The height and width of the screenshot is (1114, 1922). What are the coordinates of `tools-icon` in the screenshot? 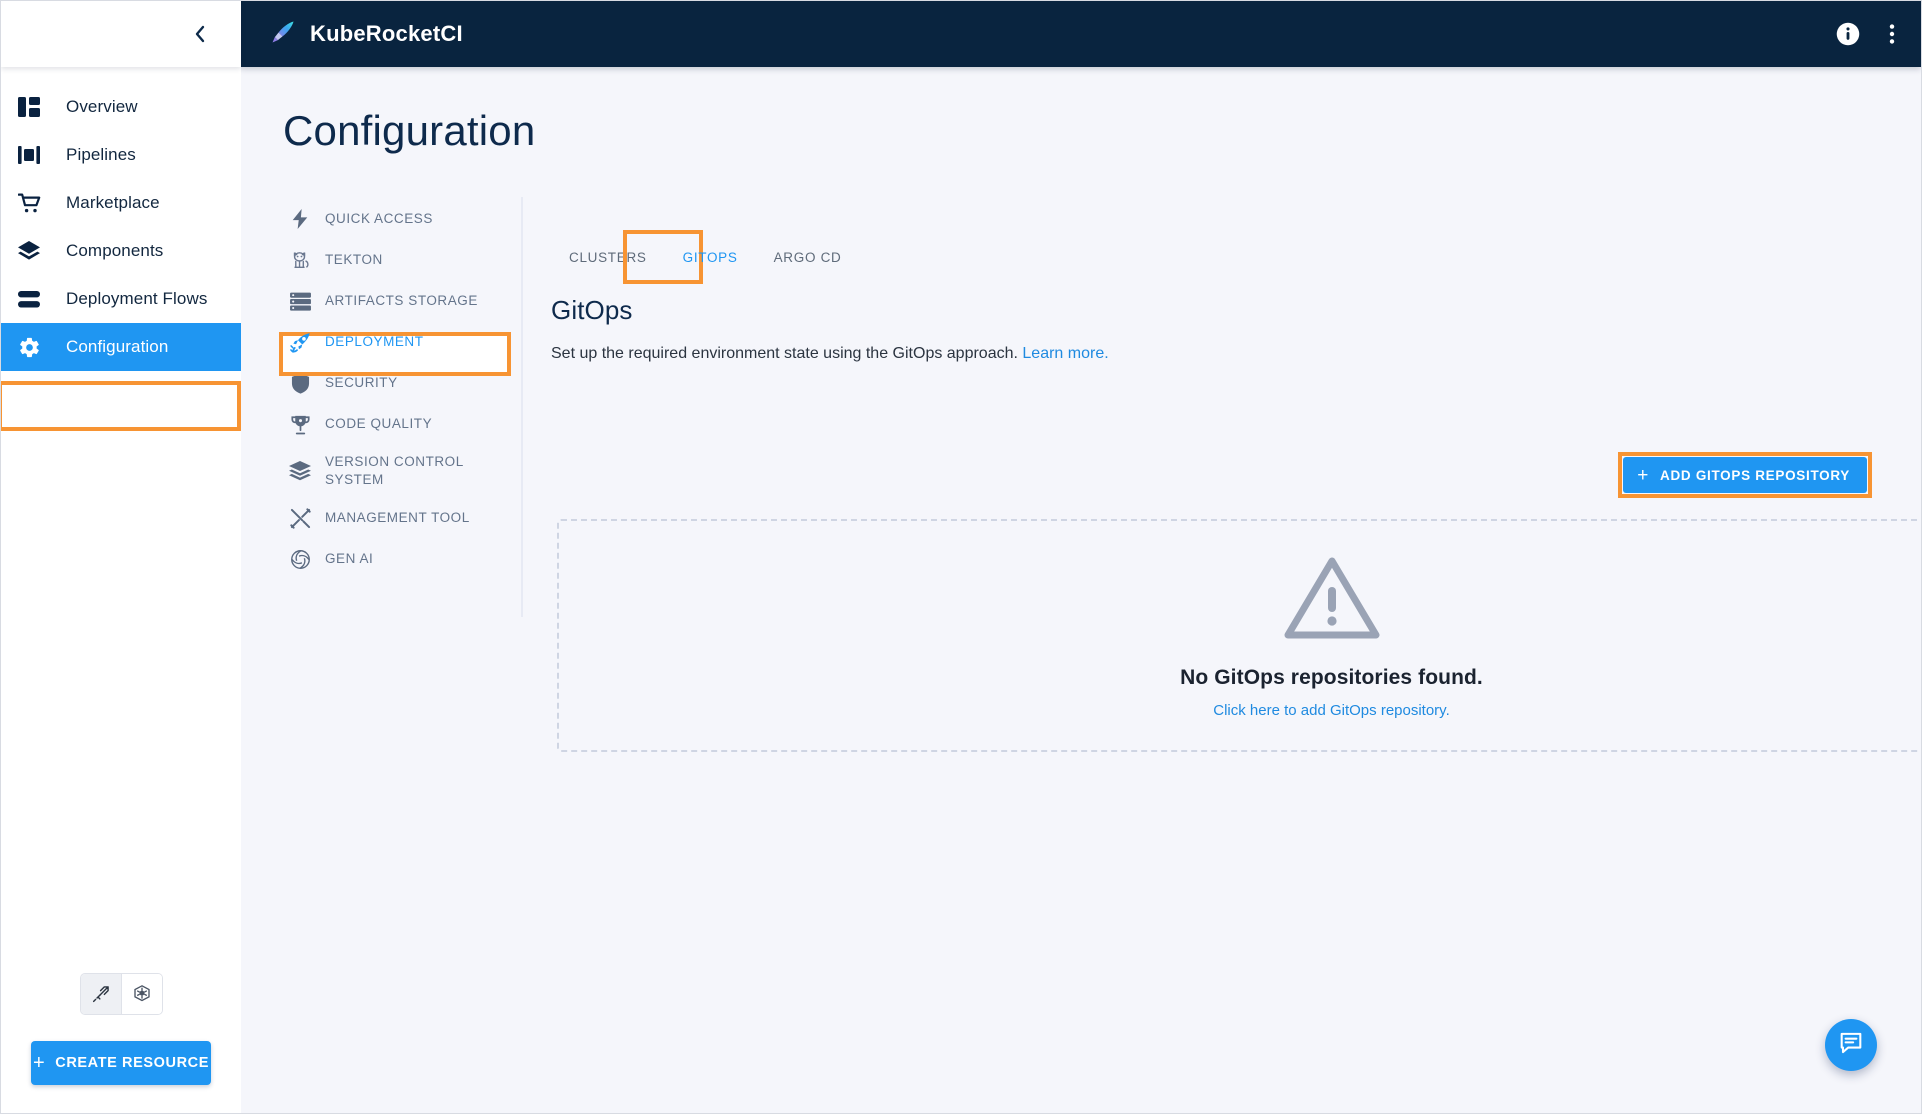 It's located at (300, 518).